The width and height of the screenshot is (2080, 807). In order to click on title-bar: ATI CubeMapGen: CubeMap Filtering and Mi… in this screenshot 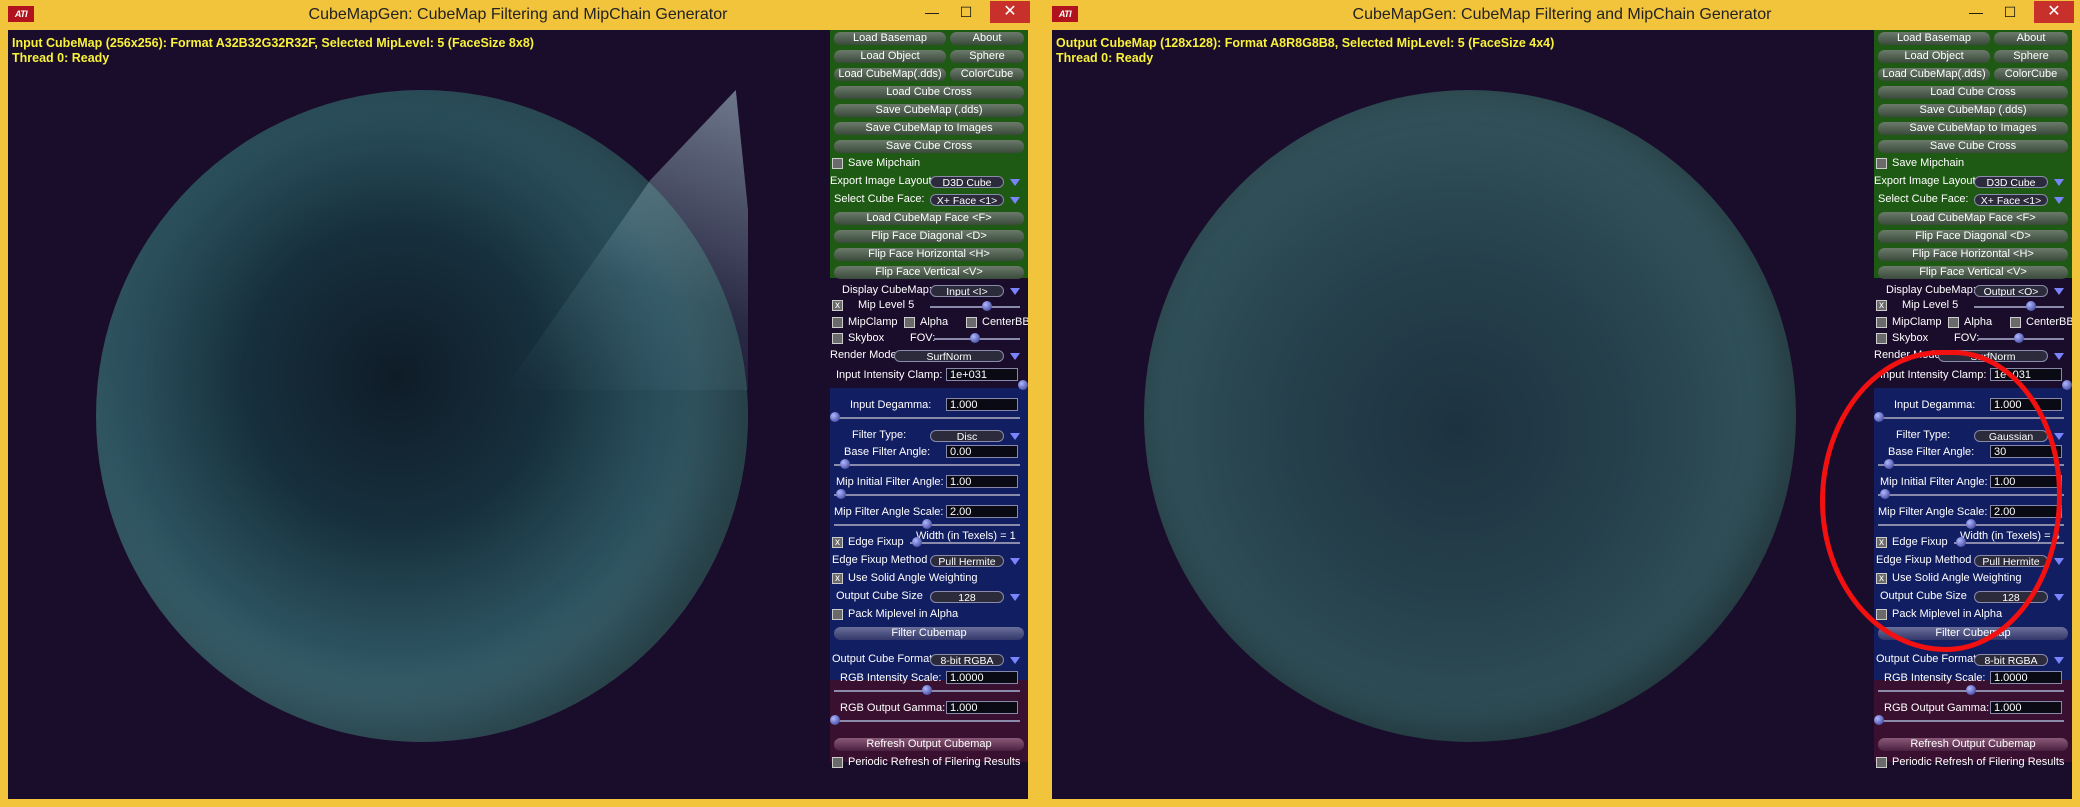, I will do `click(518, 15)`.